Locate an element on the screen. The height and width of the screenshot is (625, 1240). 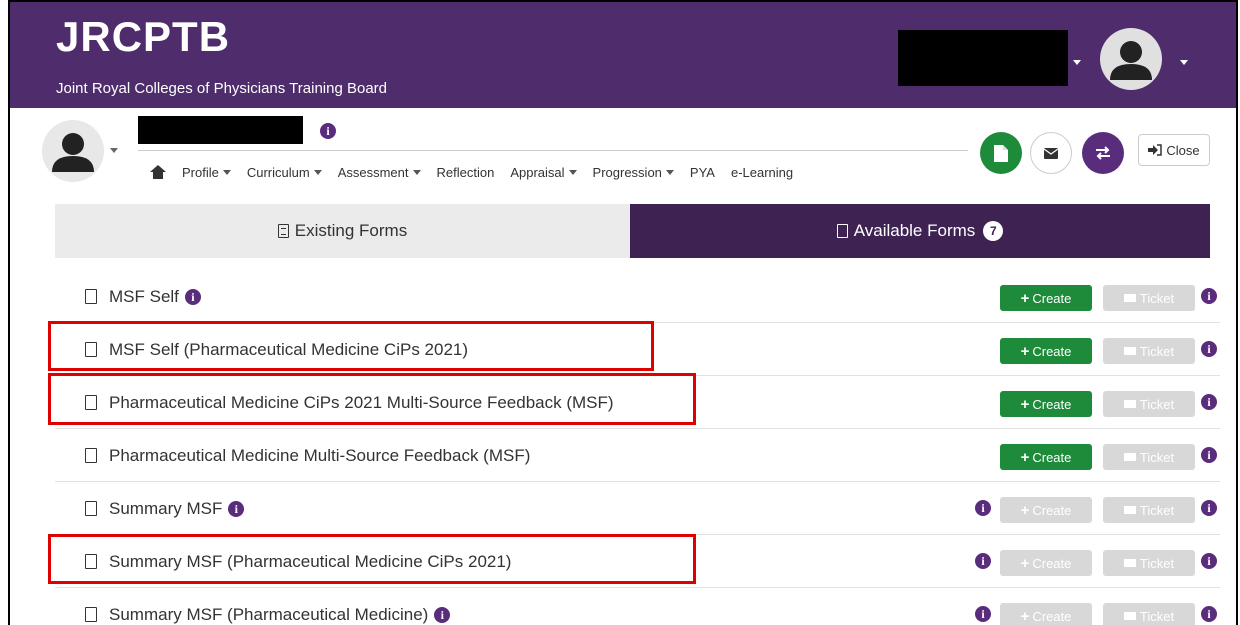
user-icon is located at coordinates (1131, 60).